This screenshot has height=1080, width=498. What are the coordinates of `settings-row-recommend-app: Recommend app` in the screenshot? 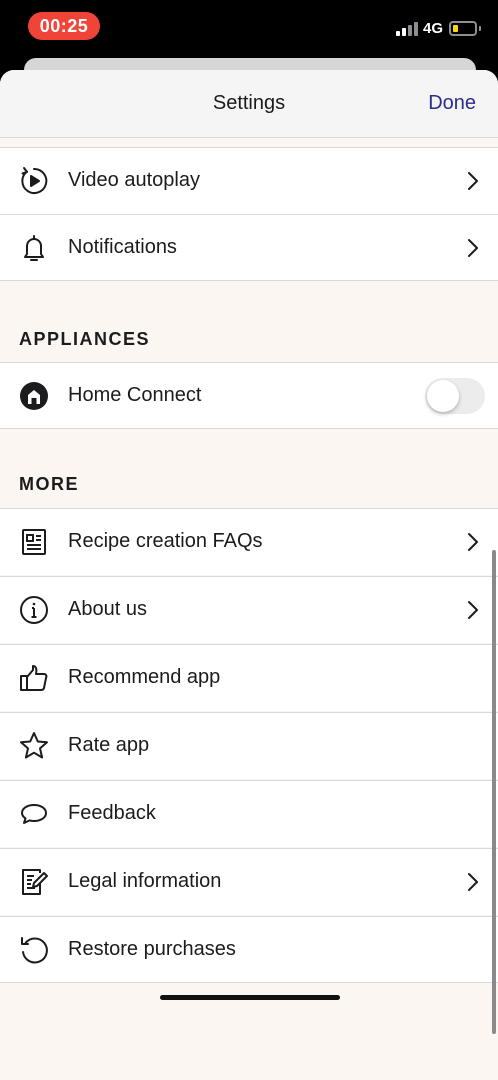 It's located at (249, 677).